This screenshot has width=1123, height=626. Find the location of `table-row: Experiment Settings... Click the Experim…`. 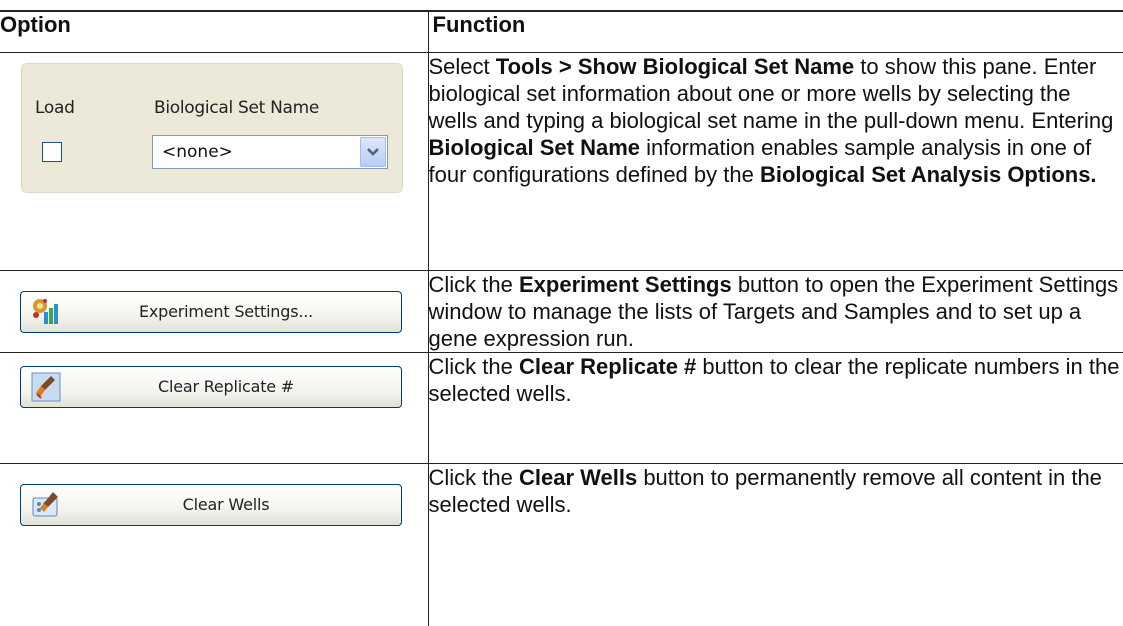

table-row: Experiment Settings... Click the Experim… is located at coordinates (561, 311).